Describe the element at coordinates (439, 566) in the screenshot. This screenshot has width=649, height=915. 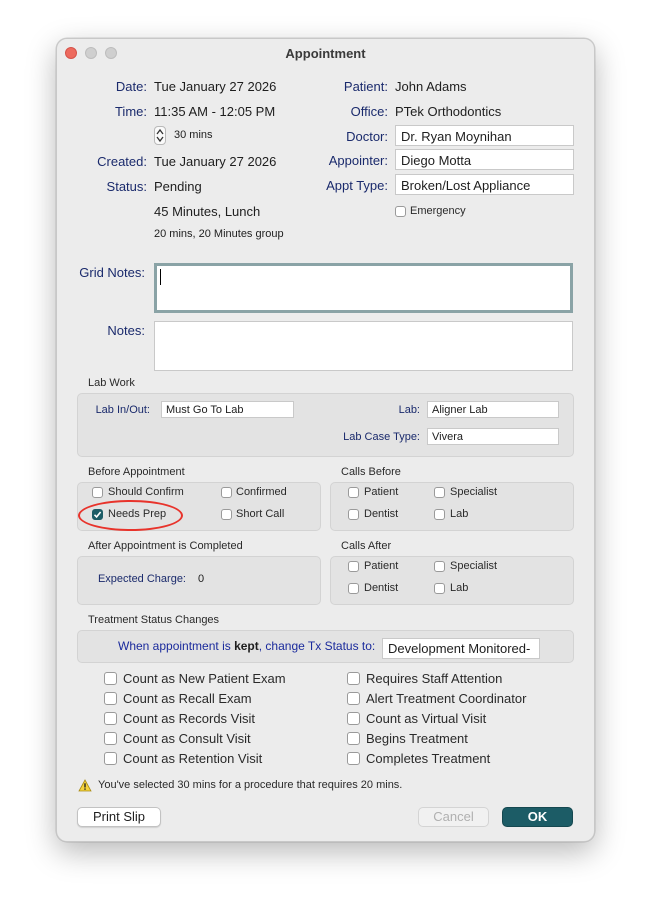
I see `calls-after-specialist-checkbox` at that location.